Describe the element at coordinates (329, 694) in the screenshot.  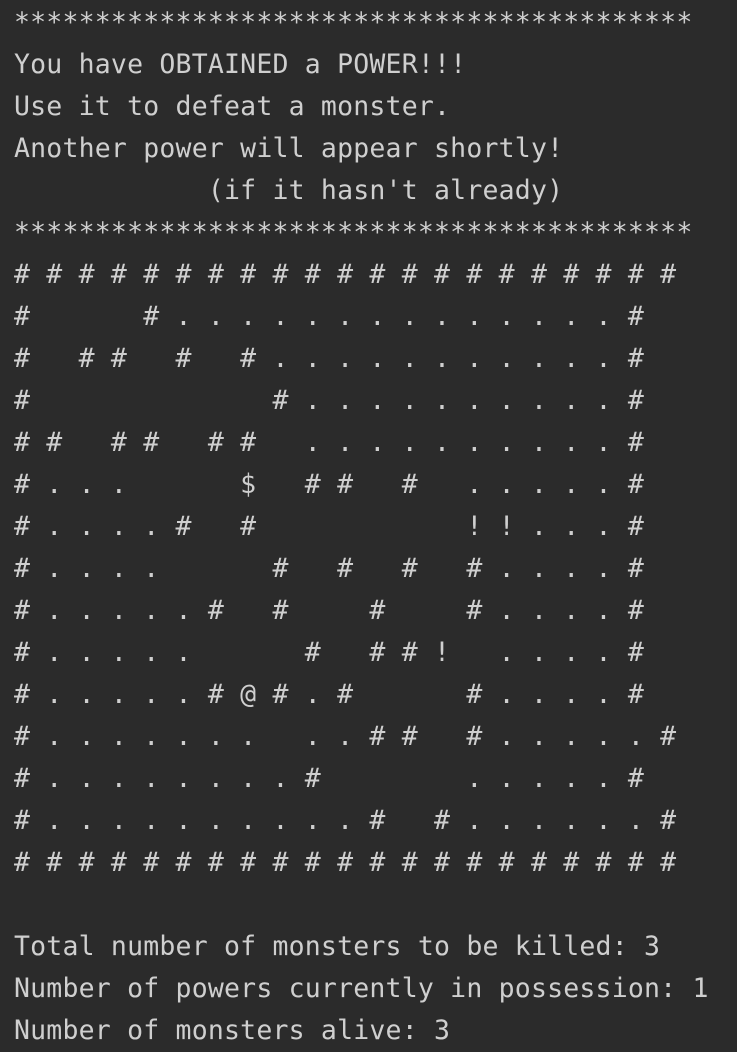
I see `grid-row: # . . . . . # @ # . # # . . . . #` at that location.